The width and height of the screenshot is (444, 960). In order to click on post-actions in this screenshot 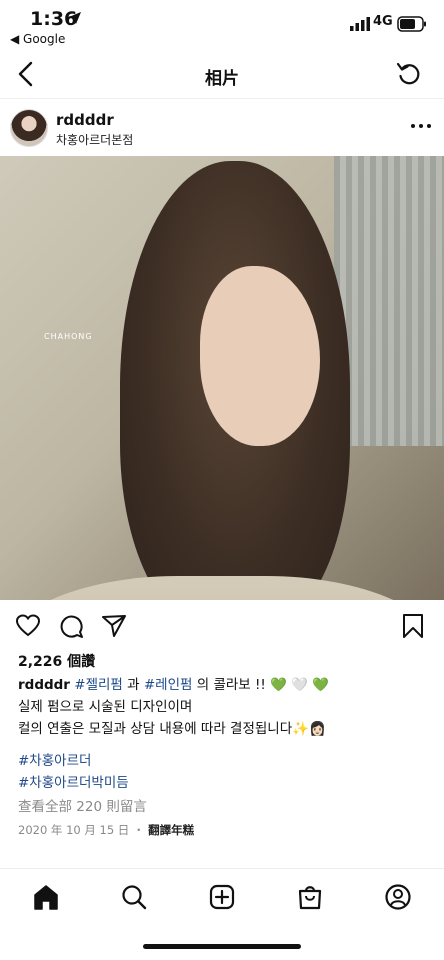, I will do `click(222, 625)`.